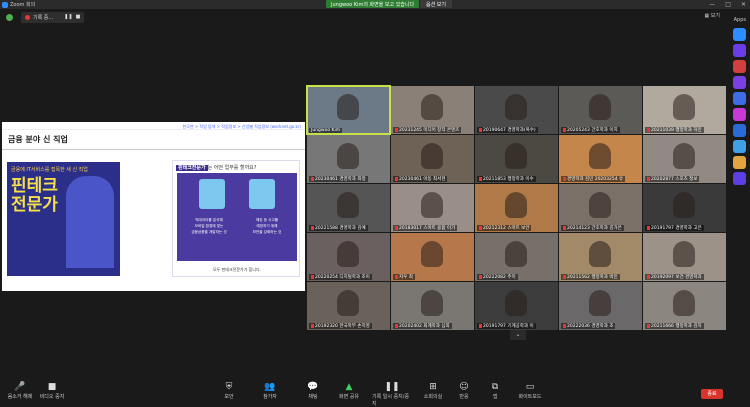 The height and width of the screenshot is (407, 750). What do you see at coordinates (507, 130) in the screenshot?
I see `participant-name: 20190647 경영학과(복수)` at bounding box center [507, 130].